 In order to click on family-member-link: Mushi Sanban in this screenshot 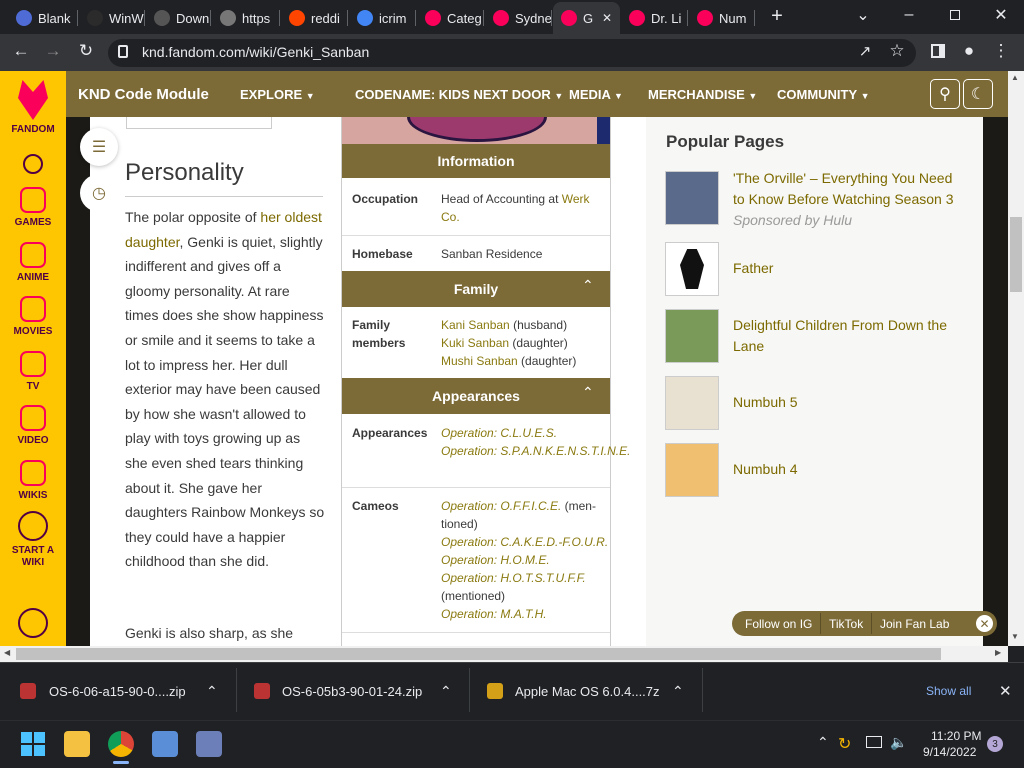, I will do `click(479, 361)`.